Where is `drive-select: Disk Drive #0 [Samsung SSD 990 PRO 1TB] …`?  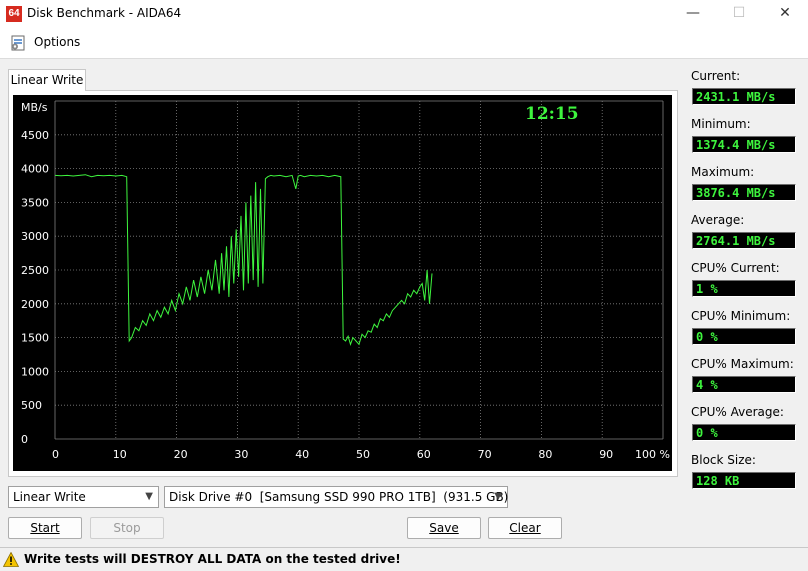
drive-select: Disk Drive #0 [Samsung SSD 990 PRO 1TB] … is located at coordinates (336, 497).